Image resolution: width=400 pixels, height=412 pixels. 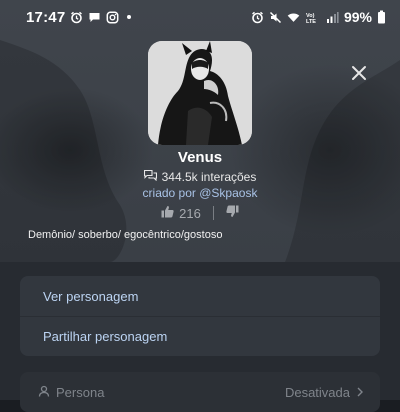 I want to click on signal-icon, so click(x=332, y=17).